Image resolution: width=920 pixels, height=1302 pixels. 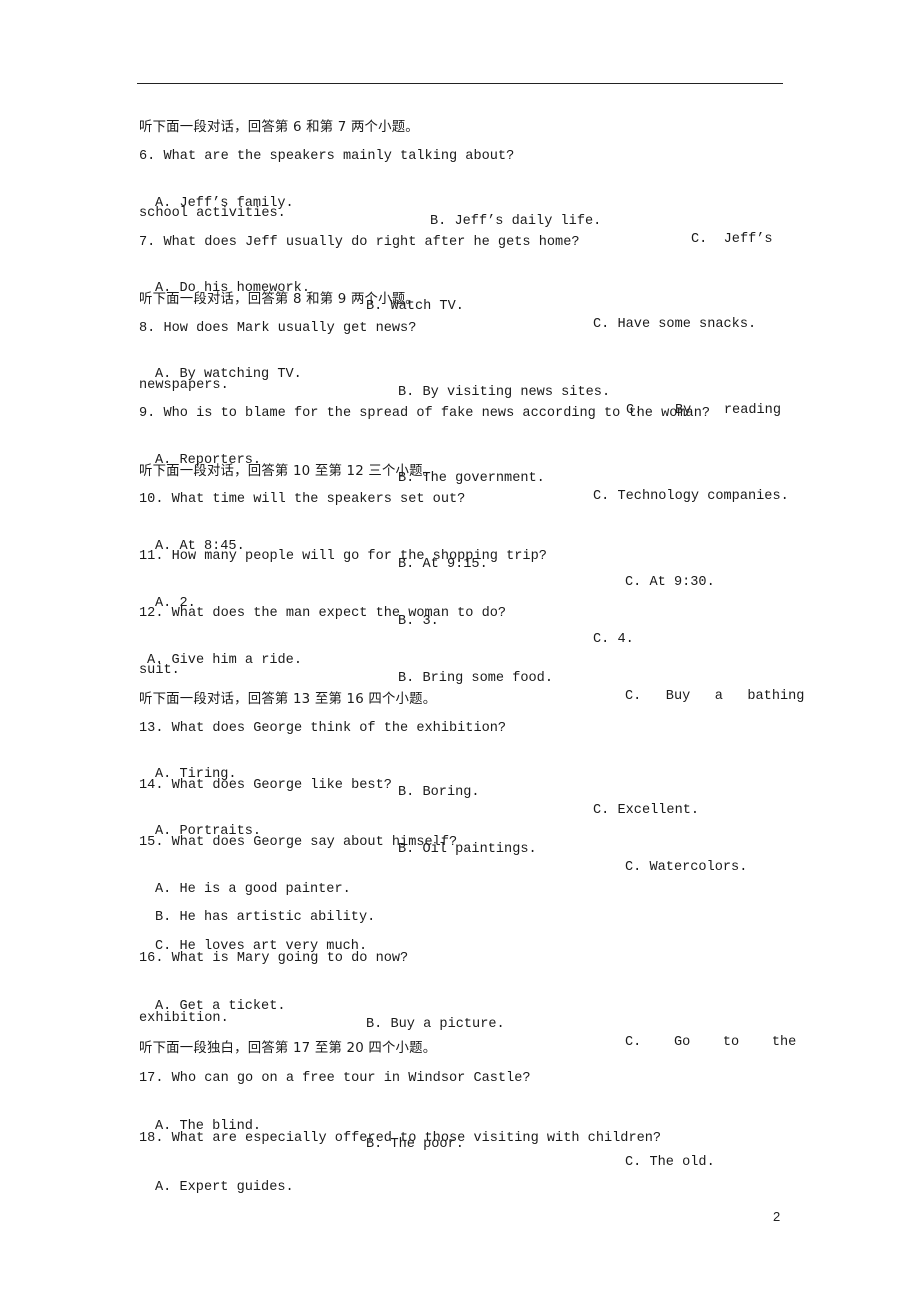 What do you see at coordinates (274, 958) in the screenshot?
I see `question-stem: 16. What is Mary going to do now?` at bounding box center [274, 958].